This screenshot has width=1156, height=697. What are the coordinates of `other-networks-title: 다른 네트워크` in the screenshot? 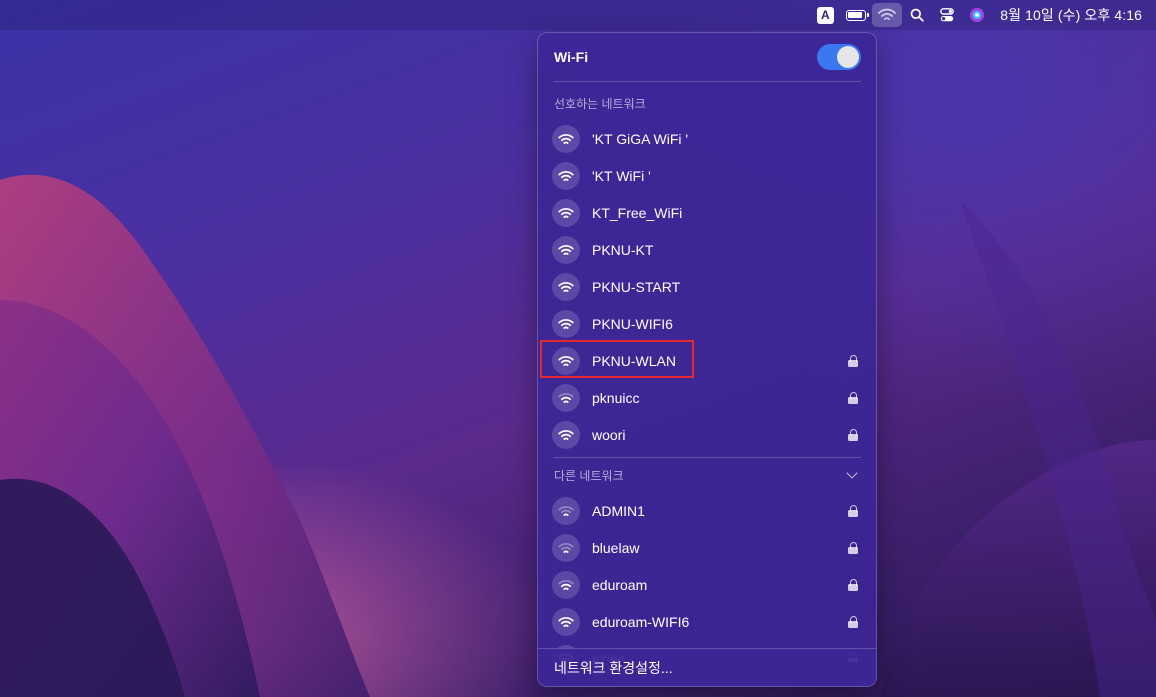 It's located at (707, 475).